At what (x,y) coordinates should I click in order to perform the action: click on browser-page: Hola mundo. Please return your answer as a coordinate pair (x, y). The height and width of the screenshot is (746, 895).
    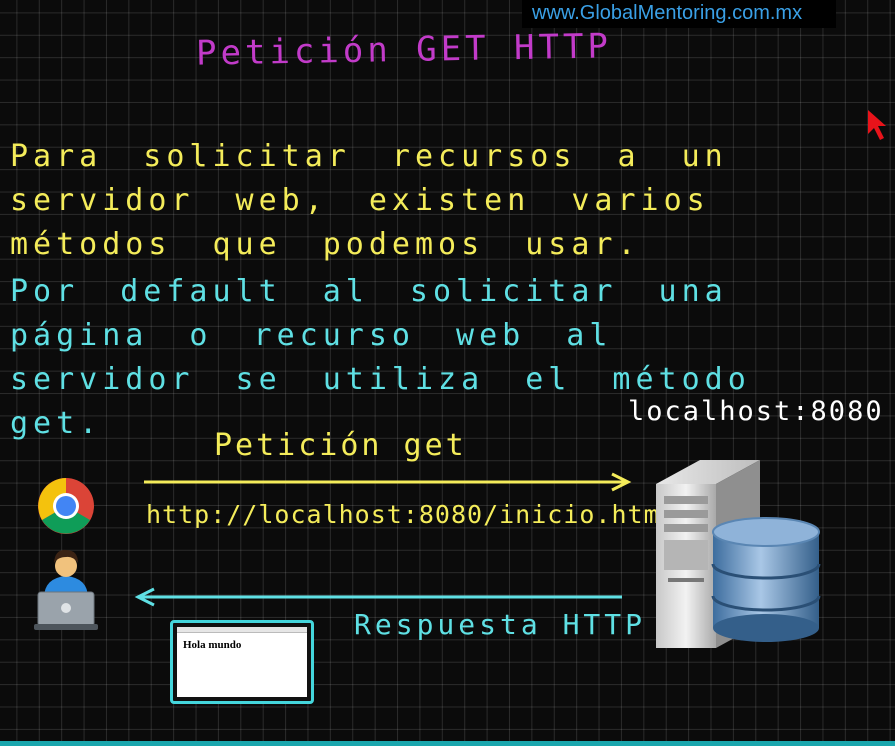
    Looking at the image, I should click on (242, 662).